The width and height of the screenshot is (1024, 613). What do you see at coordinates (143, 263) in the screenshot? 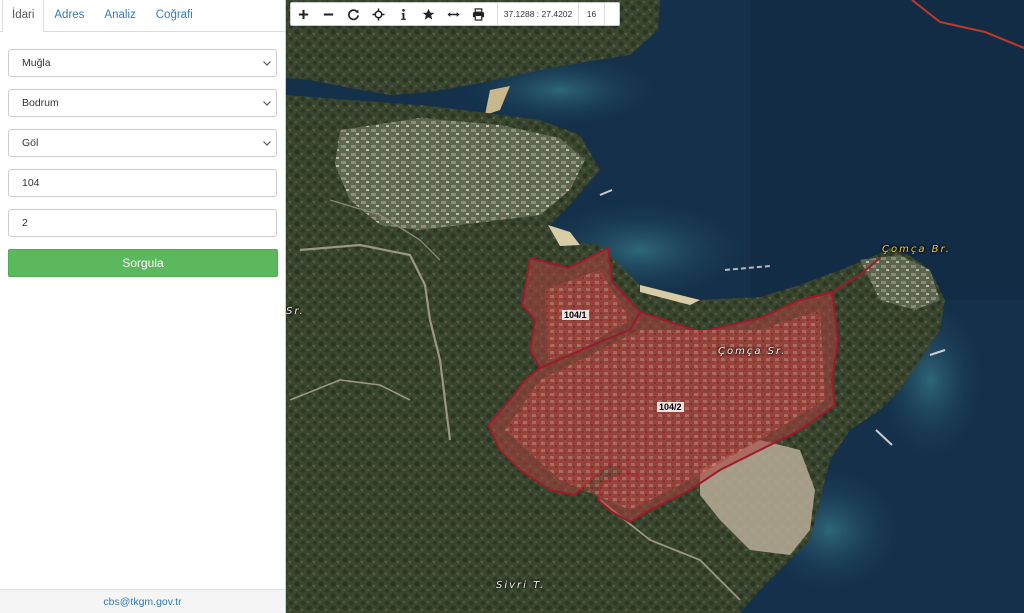
I see `query-button: Sorgula` at bounding box center [143, 263].